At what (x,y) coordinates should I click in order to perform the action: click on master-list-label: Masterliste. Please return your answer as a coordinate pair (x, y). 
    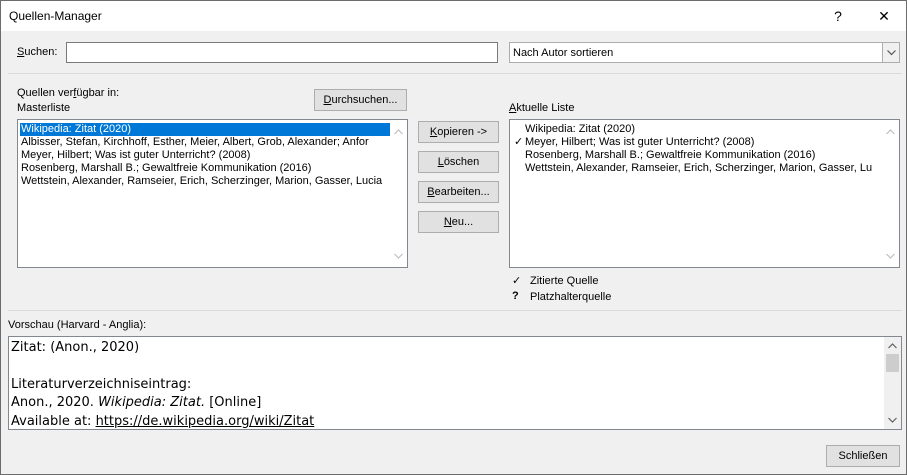
    Looking at the image, I should click on (44, 108).